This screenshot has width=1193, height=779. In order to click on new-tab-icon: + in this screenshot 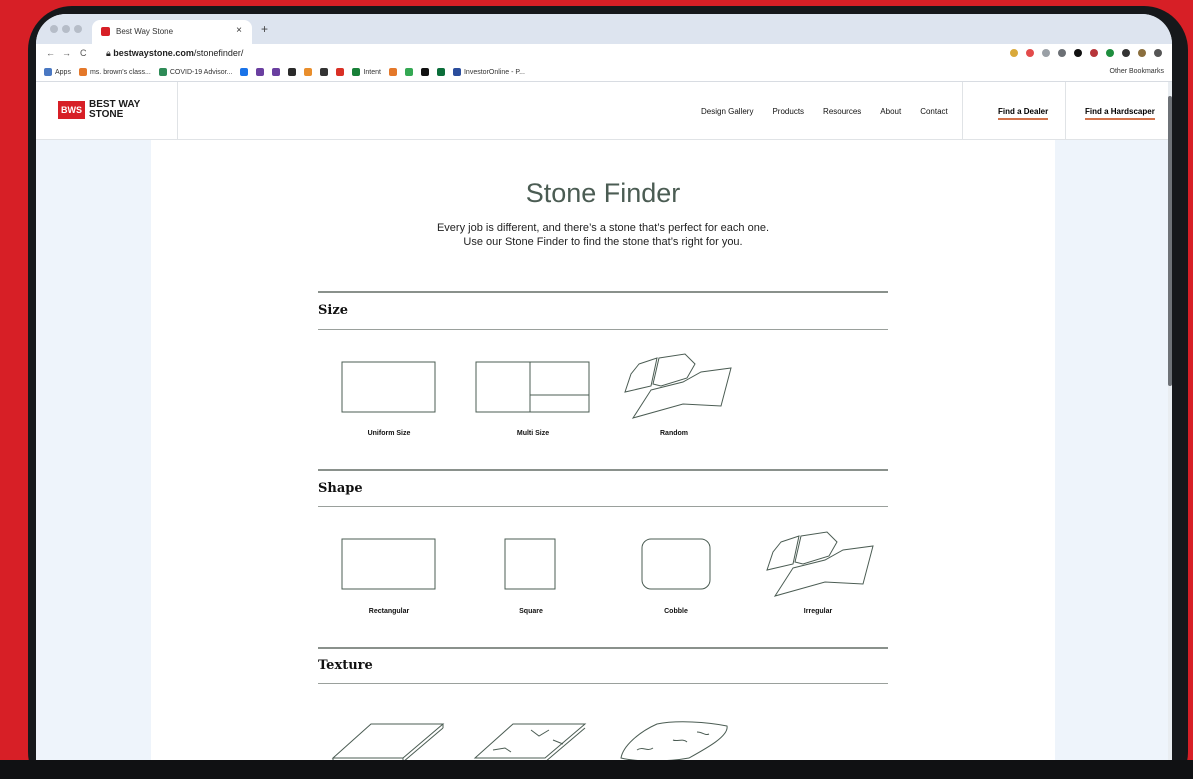, I will do `click(264, 29)`.